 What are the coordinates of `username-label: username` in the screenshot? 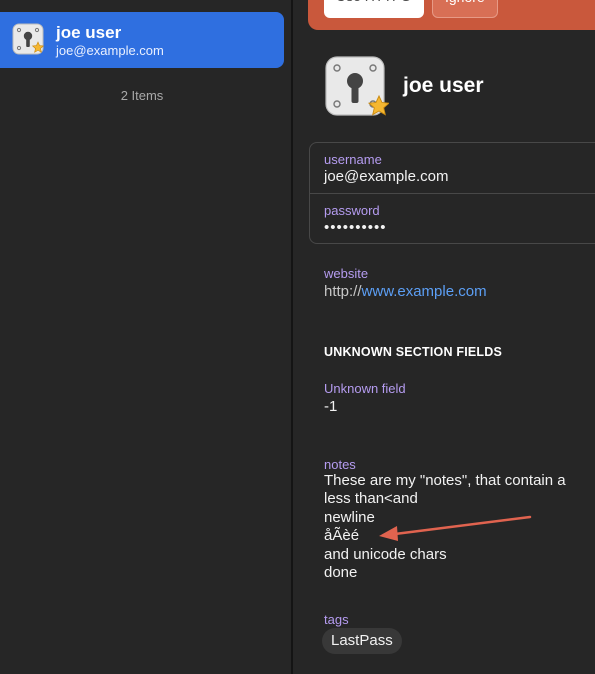 It's located at (353, 159).